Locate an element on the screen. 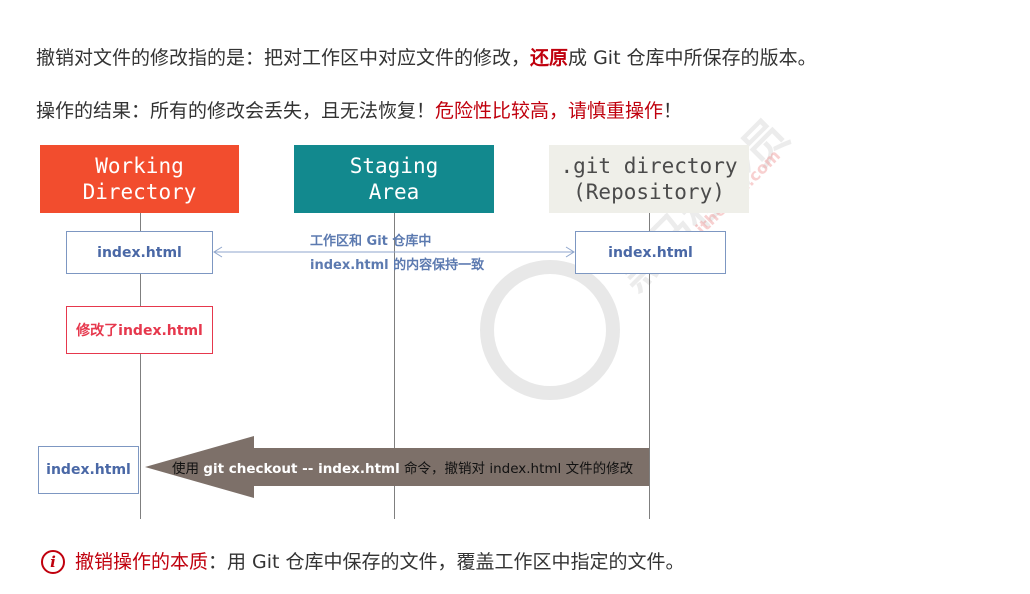 The width and height of the screenshot is (1030, 594). sync-label-line-1: 工作区和 Git 仓库中 is located at coordinates (371, 241).